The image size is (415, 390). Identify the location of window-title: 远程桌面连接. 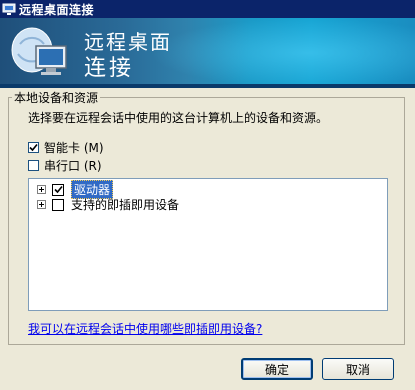
(57, 9).